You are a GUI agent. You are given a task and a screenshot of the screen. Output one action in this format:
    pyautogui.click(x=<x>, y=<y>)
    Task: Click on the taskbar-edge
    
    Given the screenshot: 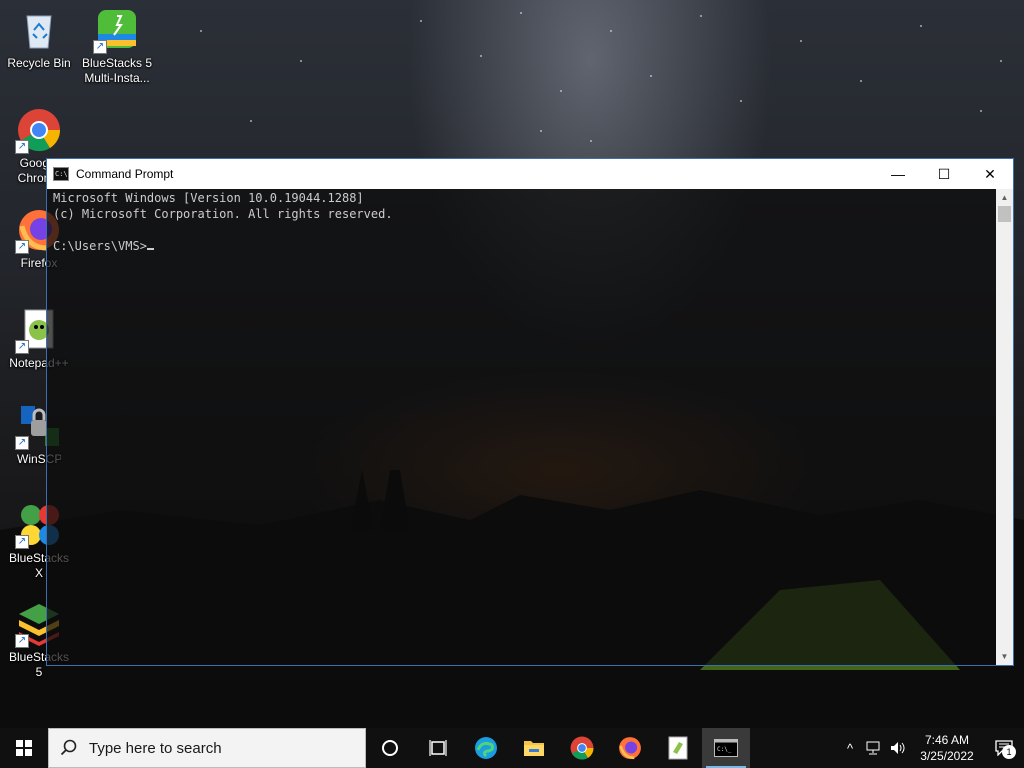 What is the action you would take?
    pyautogui.click(x=486, y=748)
    